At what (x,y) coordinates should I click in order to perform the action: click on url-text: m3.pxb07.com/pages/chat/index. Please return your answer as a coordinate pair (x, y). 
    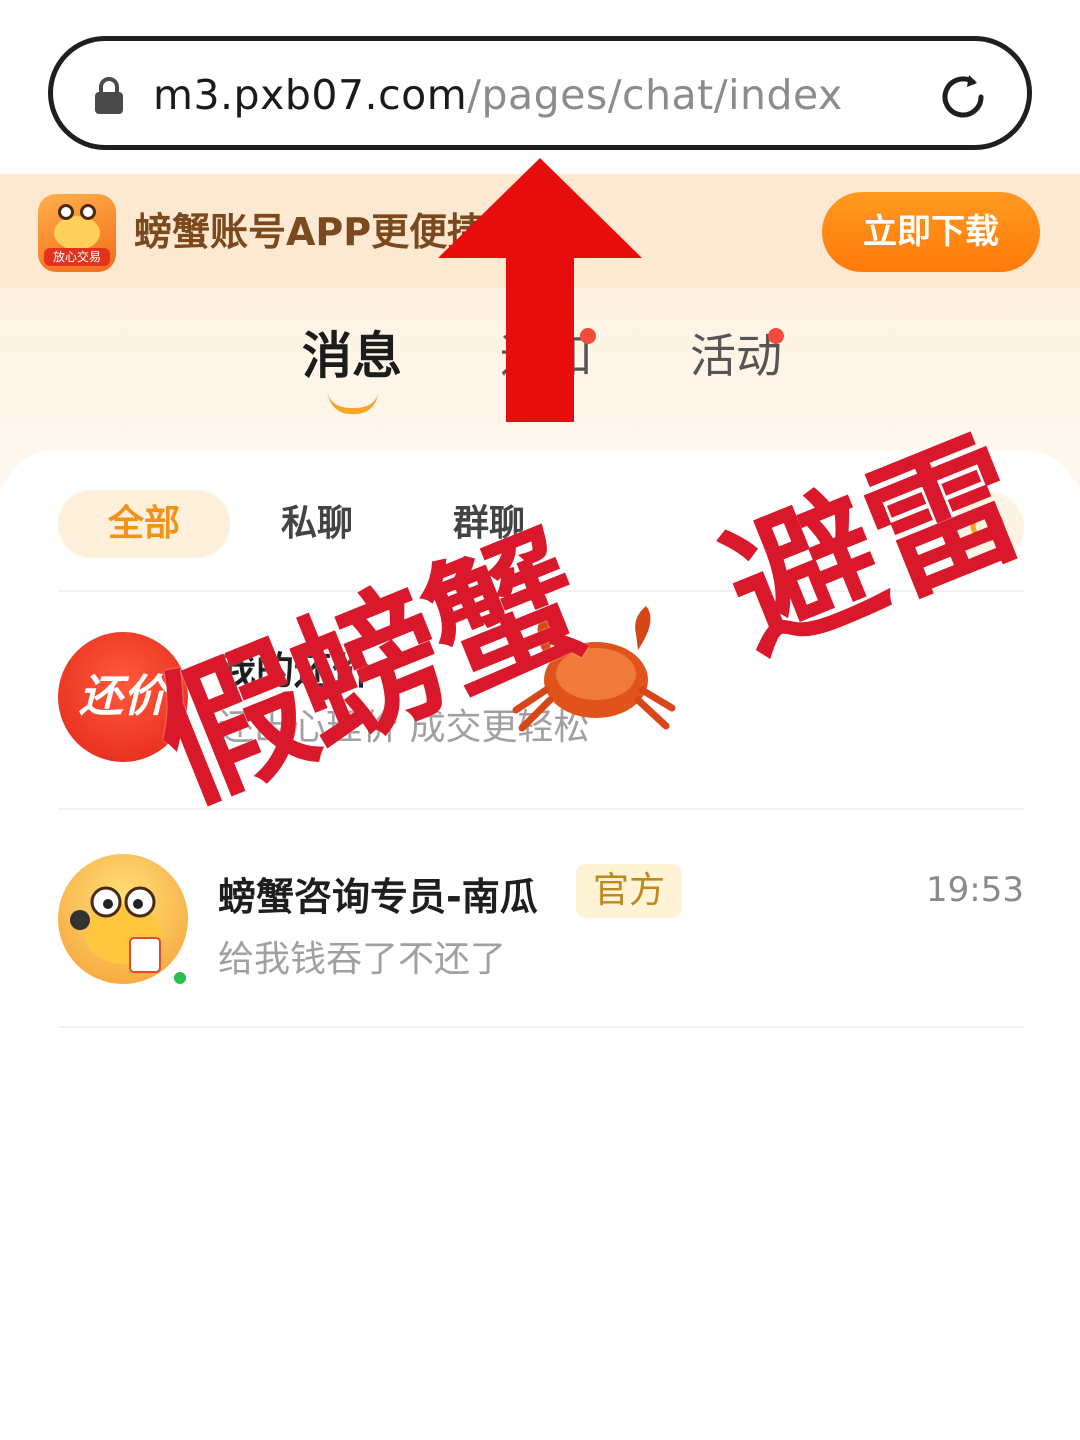
    Looking at the image, I should click on (498, 95).